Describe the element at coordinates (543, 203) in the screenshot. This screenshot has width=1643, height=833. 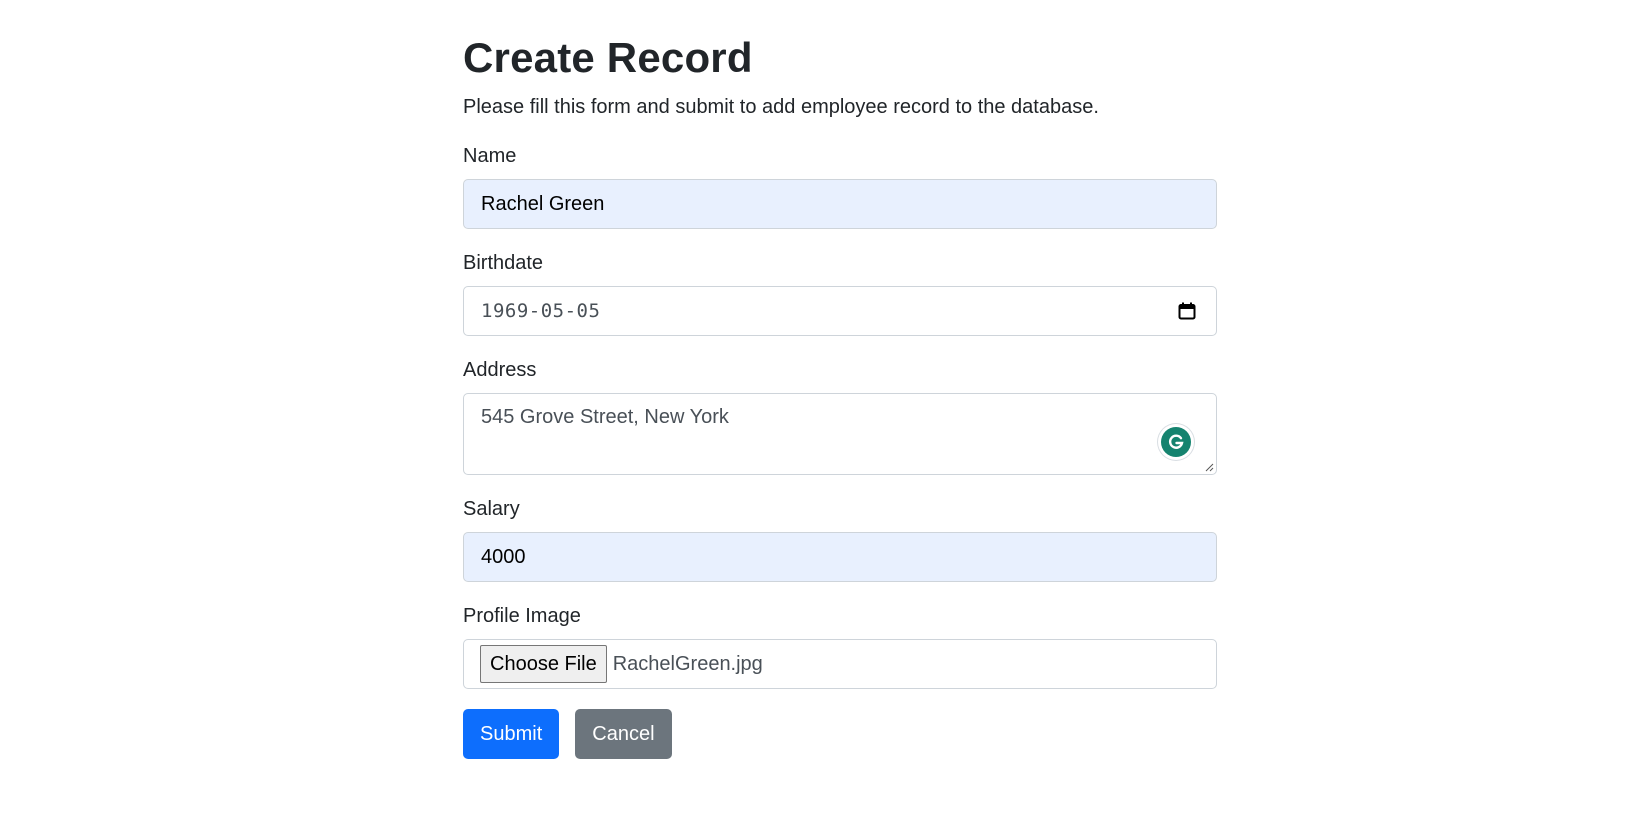
I see `name-value: Rachel Green` at that location.